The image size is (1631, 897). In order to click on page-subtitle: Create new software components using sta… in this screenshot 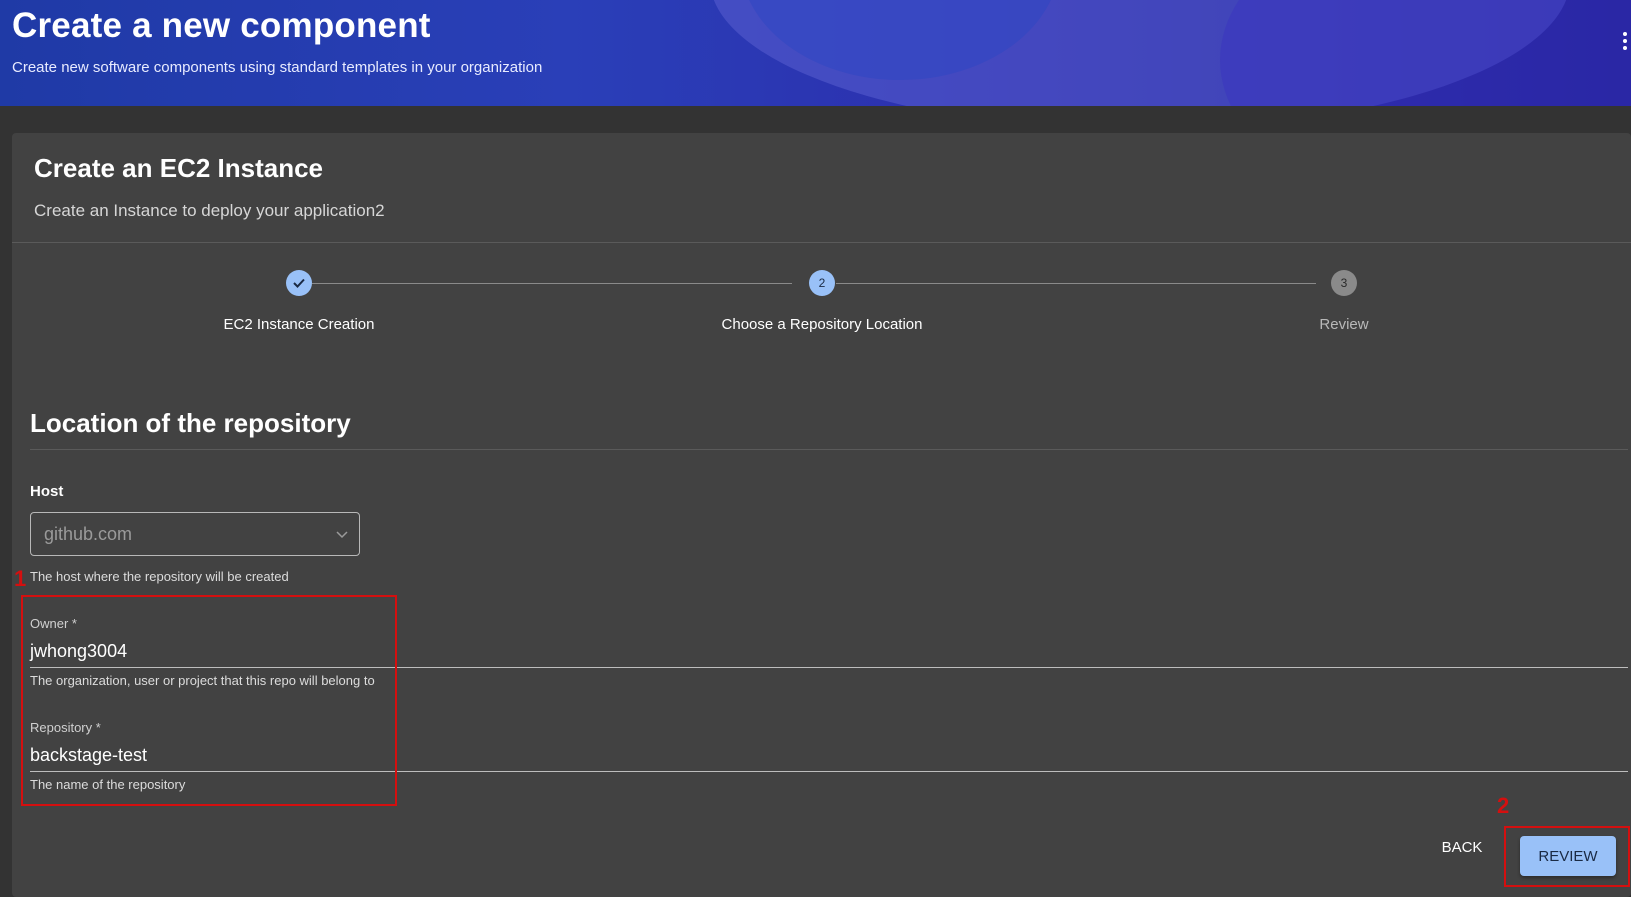, I will do `click(277, 67)`.